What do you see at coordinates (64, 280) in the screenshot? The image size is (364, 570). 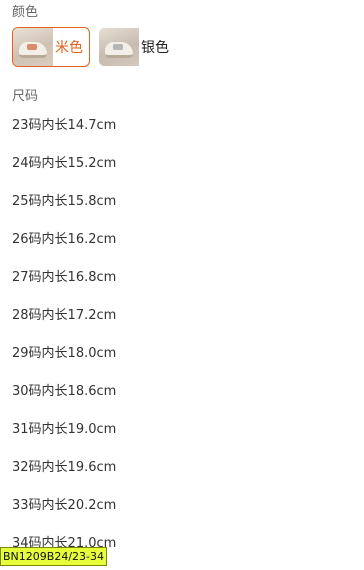 I see `size-option: 27码内长16.8cm` at bounding box center [64, 280].